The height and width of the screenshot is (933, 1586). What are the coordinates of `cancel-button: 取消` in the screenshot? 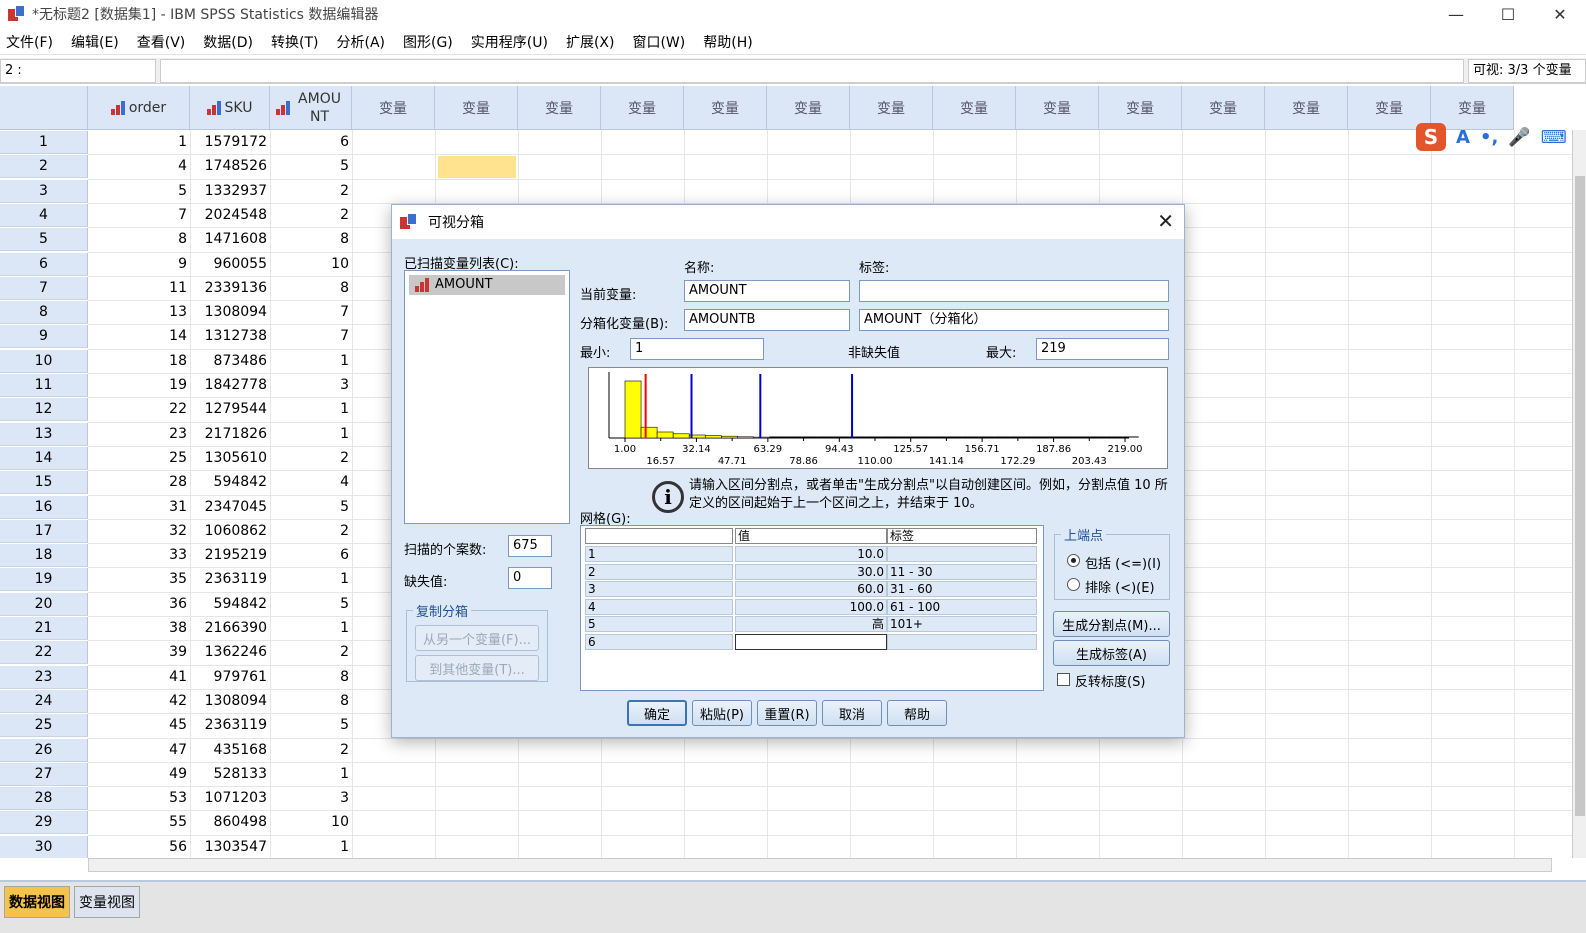 It's located at (852, 713).